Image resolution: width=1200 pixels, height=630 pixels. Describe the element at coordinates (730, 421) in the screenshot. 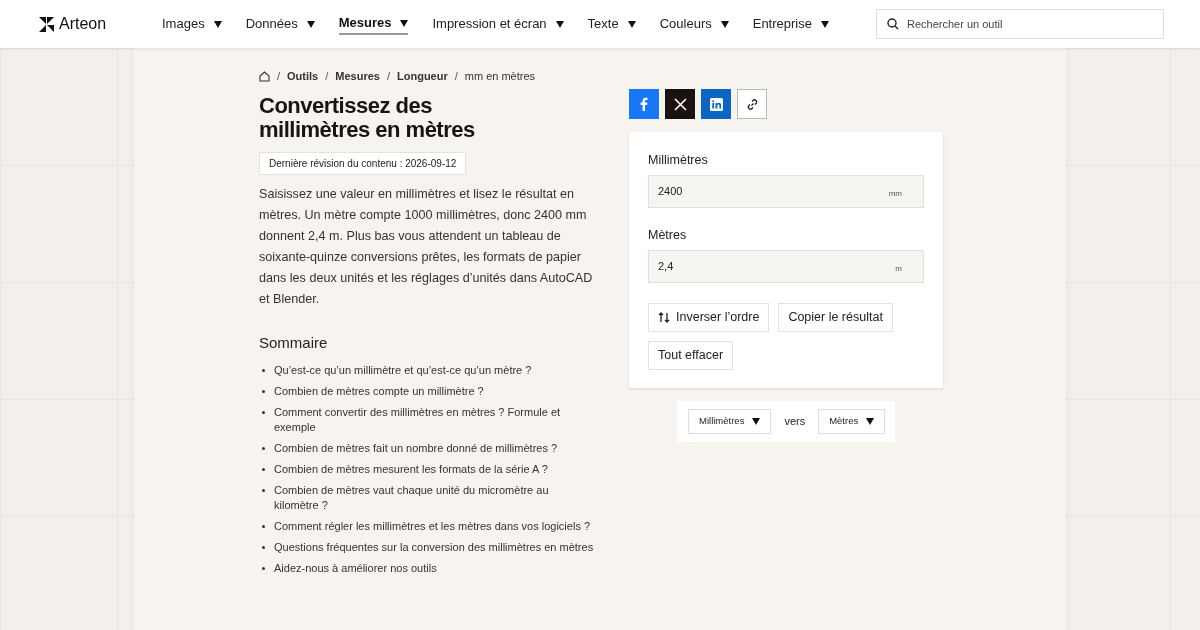

I see `from-unit-dropdown: Millimètres` at that location.